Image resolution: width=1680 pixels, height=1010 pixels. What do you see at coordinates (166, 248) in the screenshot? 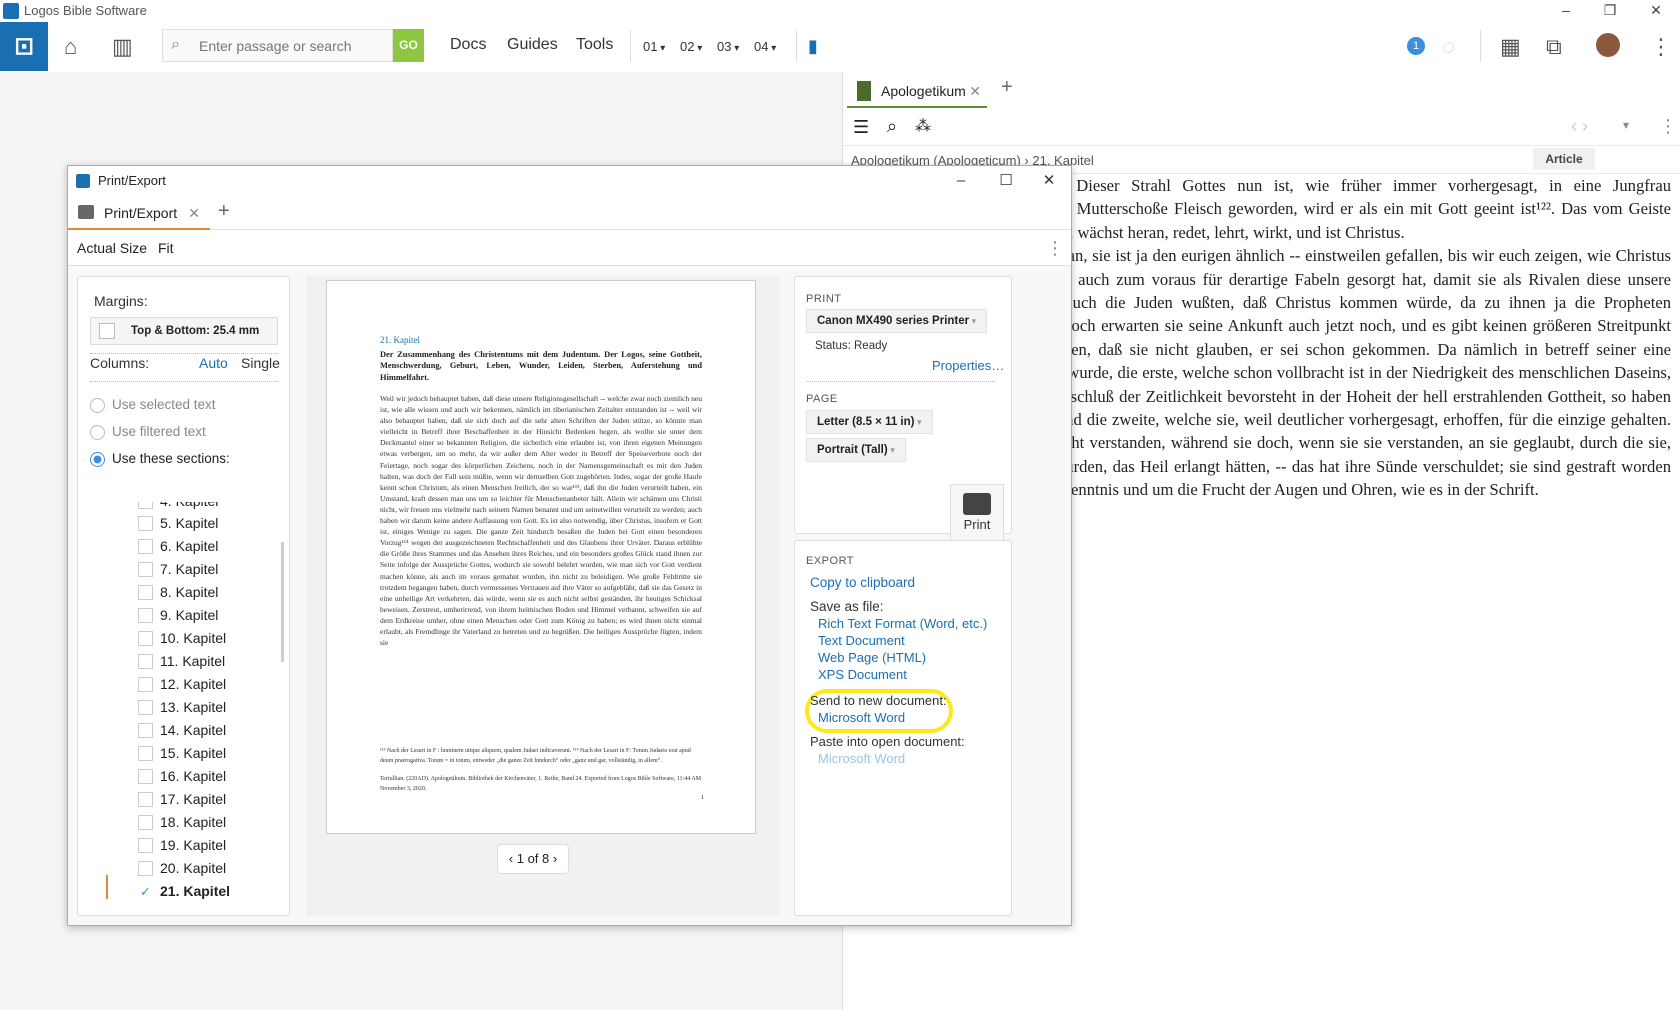
I see `fit-button: Fit` at bounding box center [166, 248].